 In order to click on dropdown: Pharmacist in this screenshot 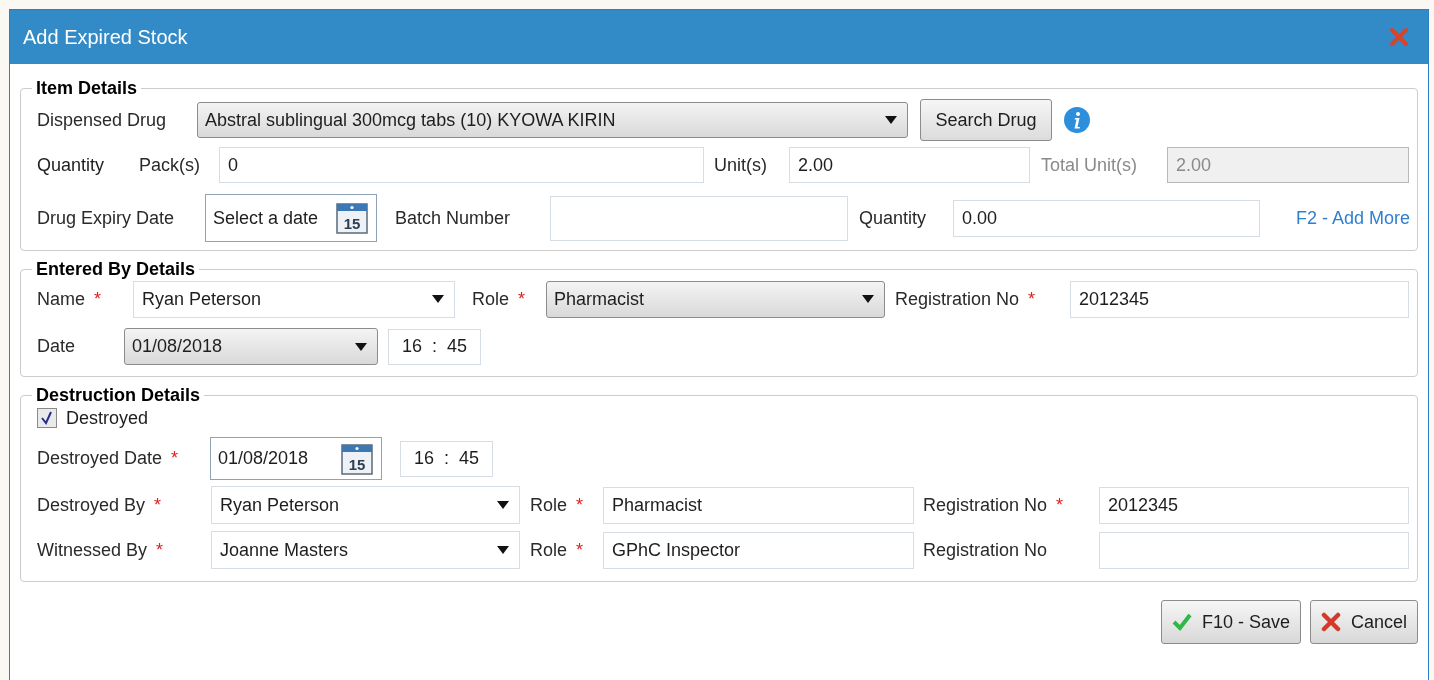, I will do `click(715, 299)`.